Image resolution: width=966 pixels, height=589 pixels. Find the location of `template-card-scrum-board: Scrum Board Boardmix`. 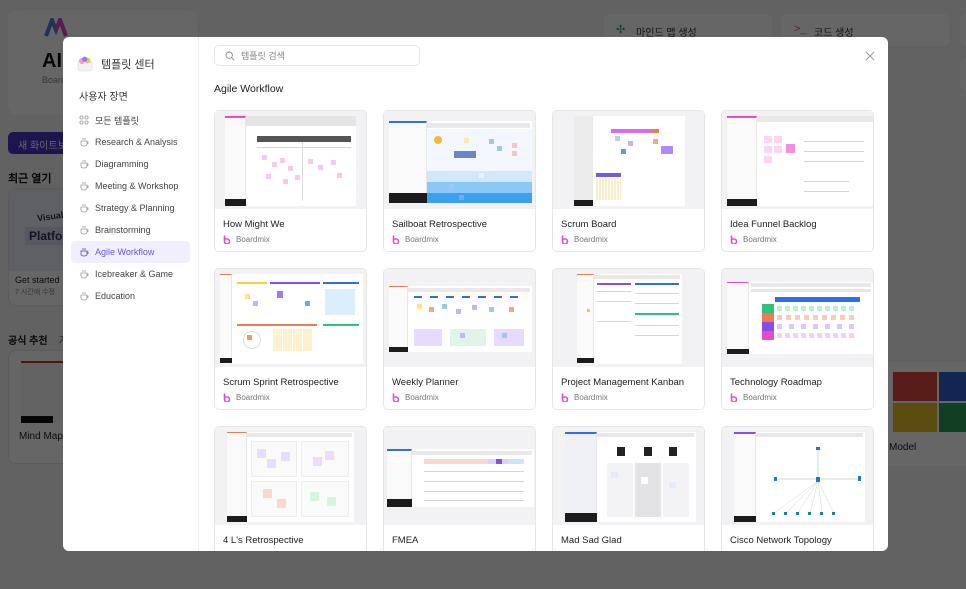

template-card-scrum-board: Scrum Board Boardmix is located at coordinates (628, 181).